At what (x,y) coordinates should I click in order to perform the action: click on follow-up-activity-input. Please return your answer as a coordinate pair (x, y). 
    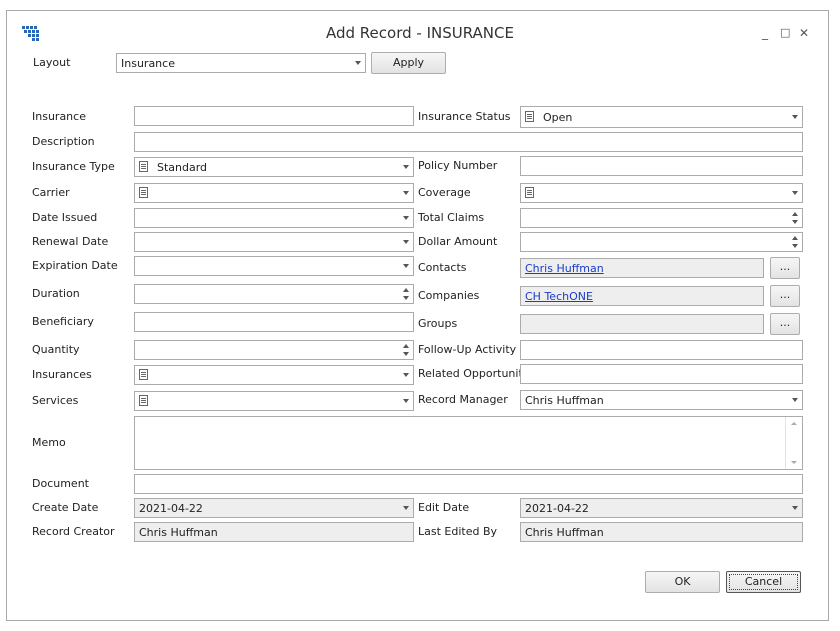
    Looking at the image, I should click on (661, 350).